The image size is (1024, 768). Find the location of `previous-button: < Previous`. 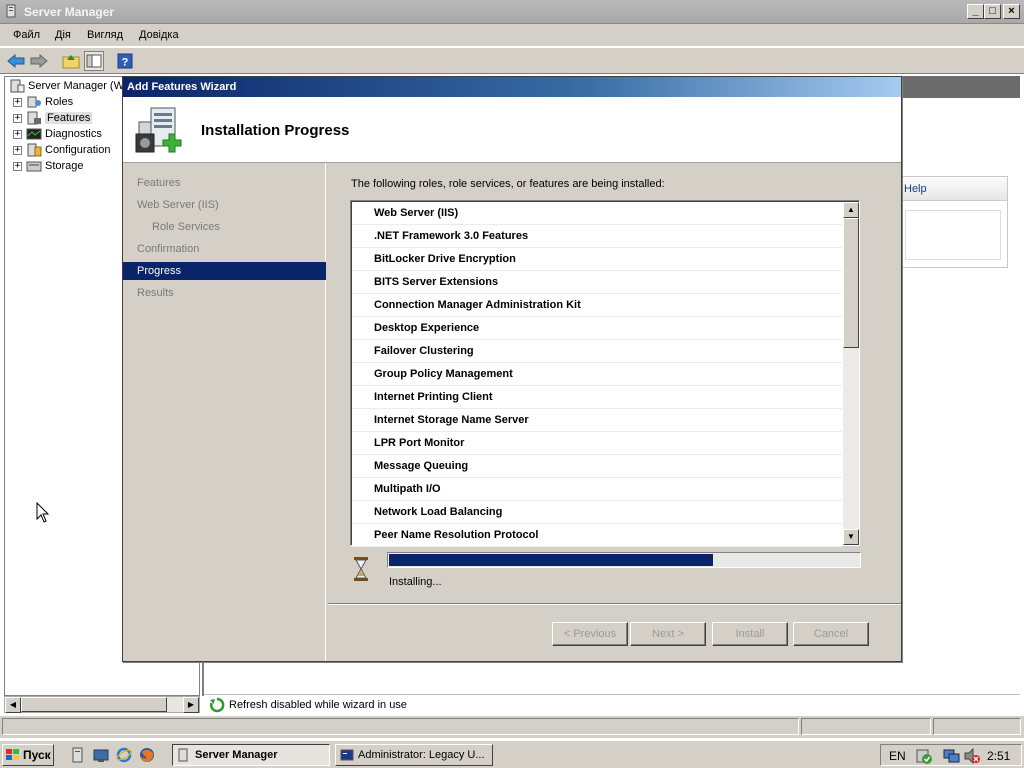

previous-button: < Previous is located at coordinates (590, 634).